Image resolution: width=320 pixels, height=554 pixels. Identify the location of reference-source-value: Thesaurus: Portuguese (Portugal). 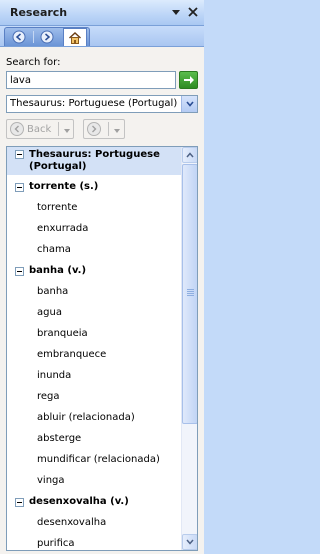
(94, 103).